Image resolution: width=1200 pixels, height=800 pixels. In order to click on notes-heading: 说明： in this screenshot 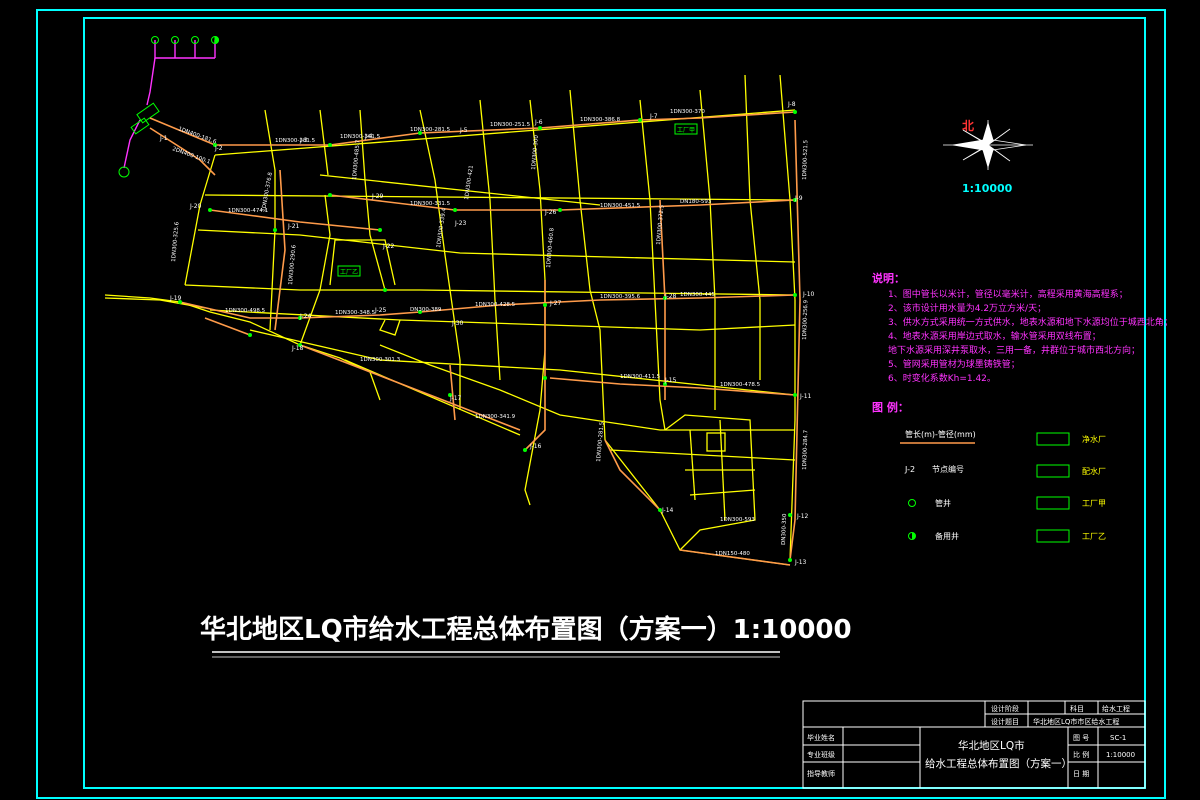, I will do `click(888, 278)`.